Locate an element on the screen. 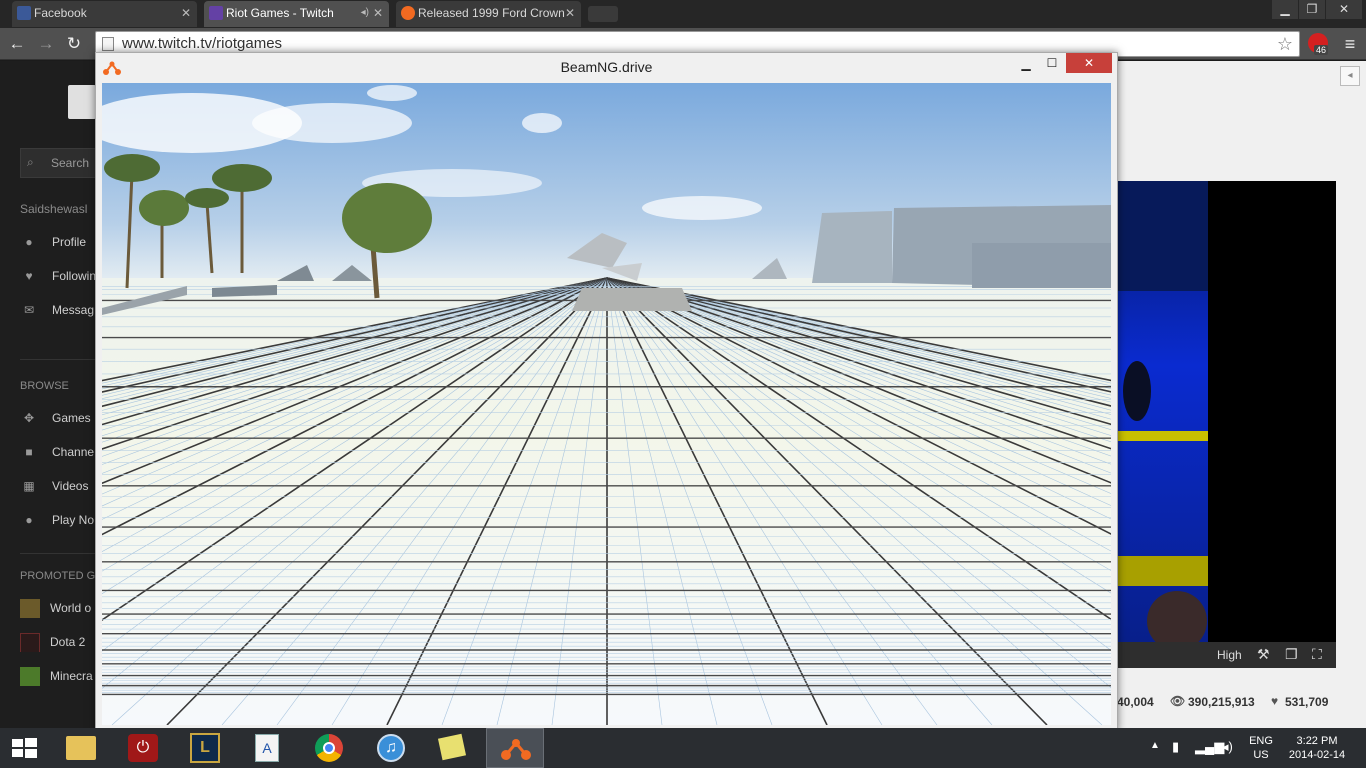  volume-icon: ◂) is located at coordinates (1227, 747).